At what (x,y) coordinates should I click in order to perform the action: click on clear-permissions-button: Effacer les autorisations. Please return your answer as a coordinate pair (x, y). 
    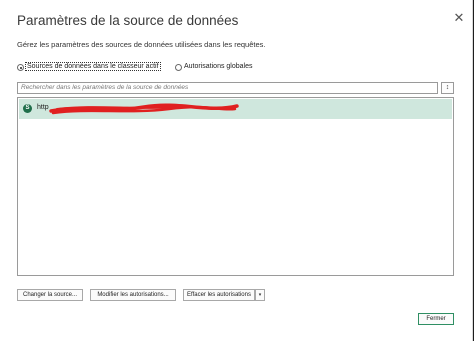
    Looking at the image, I should click on (219, 295).